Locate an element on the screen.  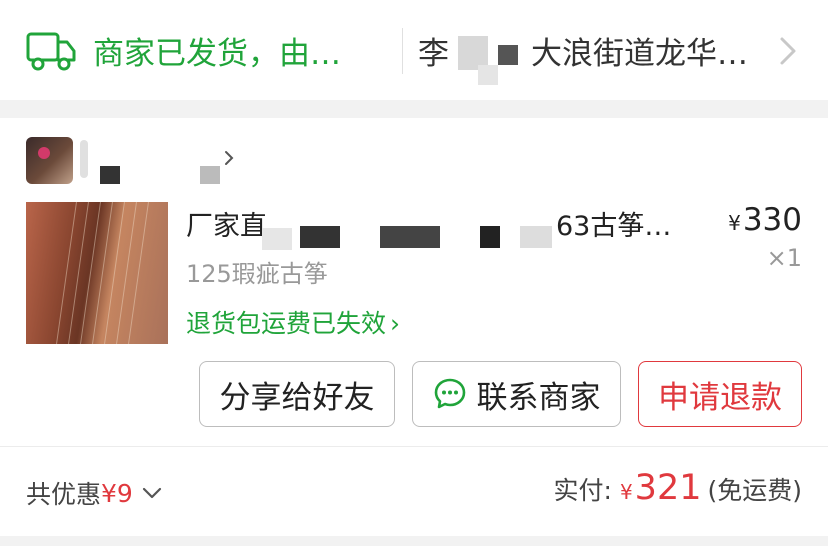
paid-amount: 321 is located at coordinates (668, 488).